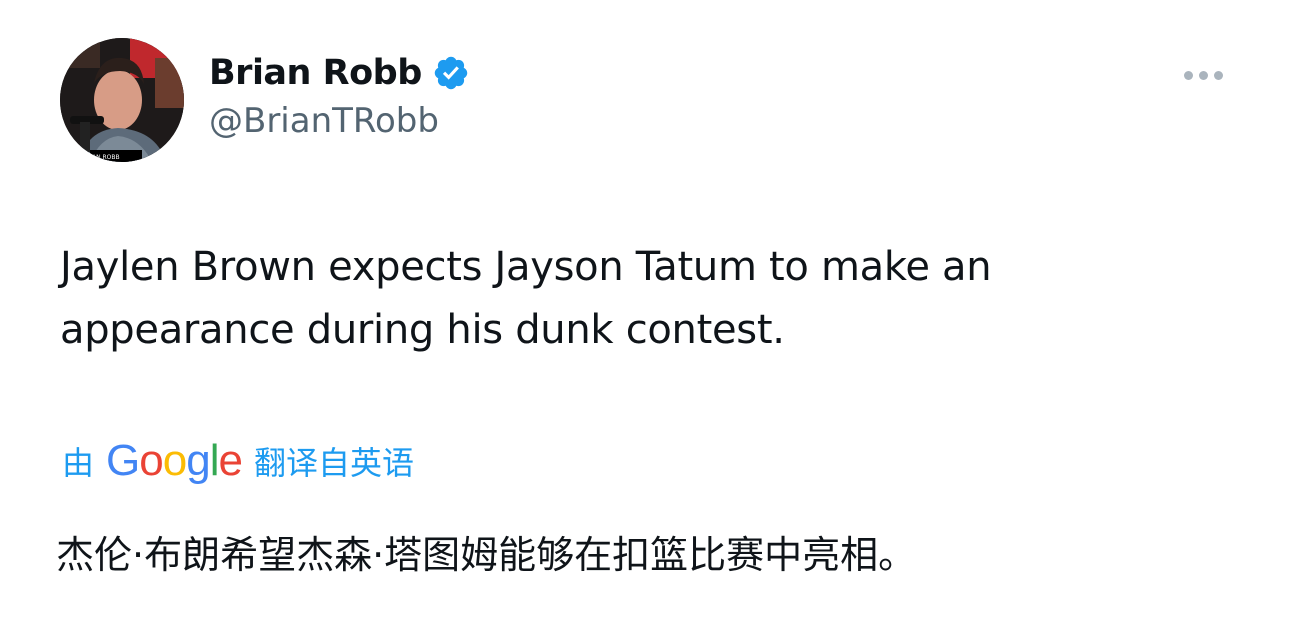 This screenshot has height=628, width=1290. Describe the element at coordinates (486, 555) in the screenshot. I see `translated-text: 杰伦·布朗希望杰森·塔图姆能够在扣篮比赛中亮相。` at that location.